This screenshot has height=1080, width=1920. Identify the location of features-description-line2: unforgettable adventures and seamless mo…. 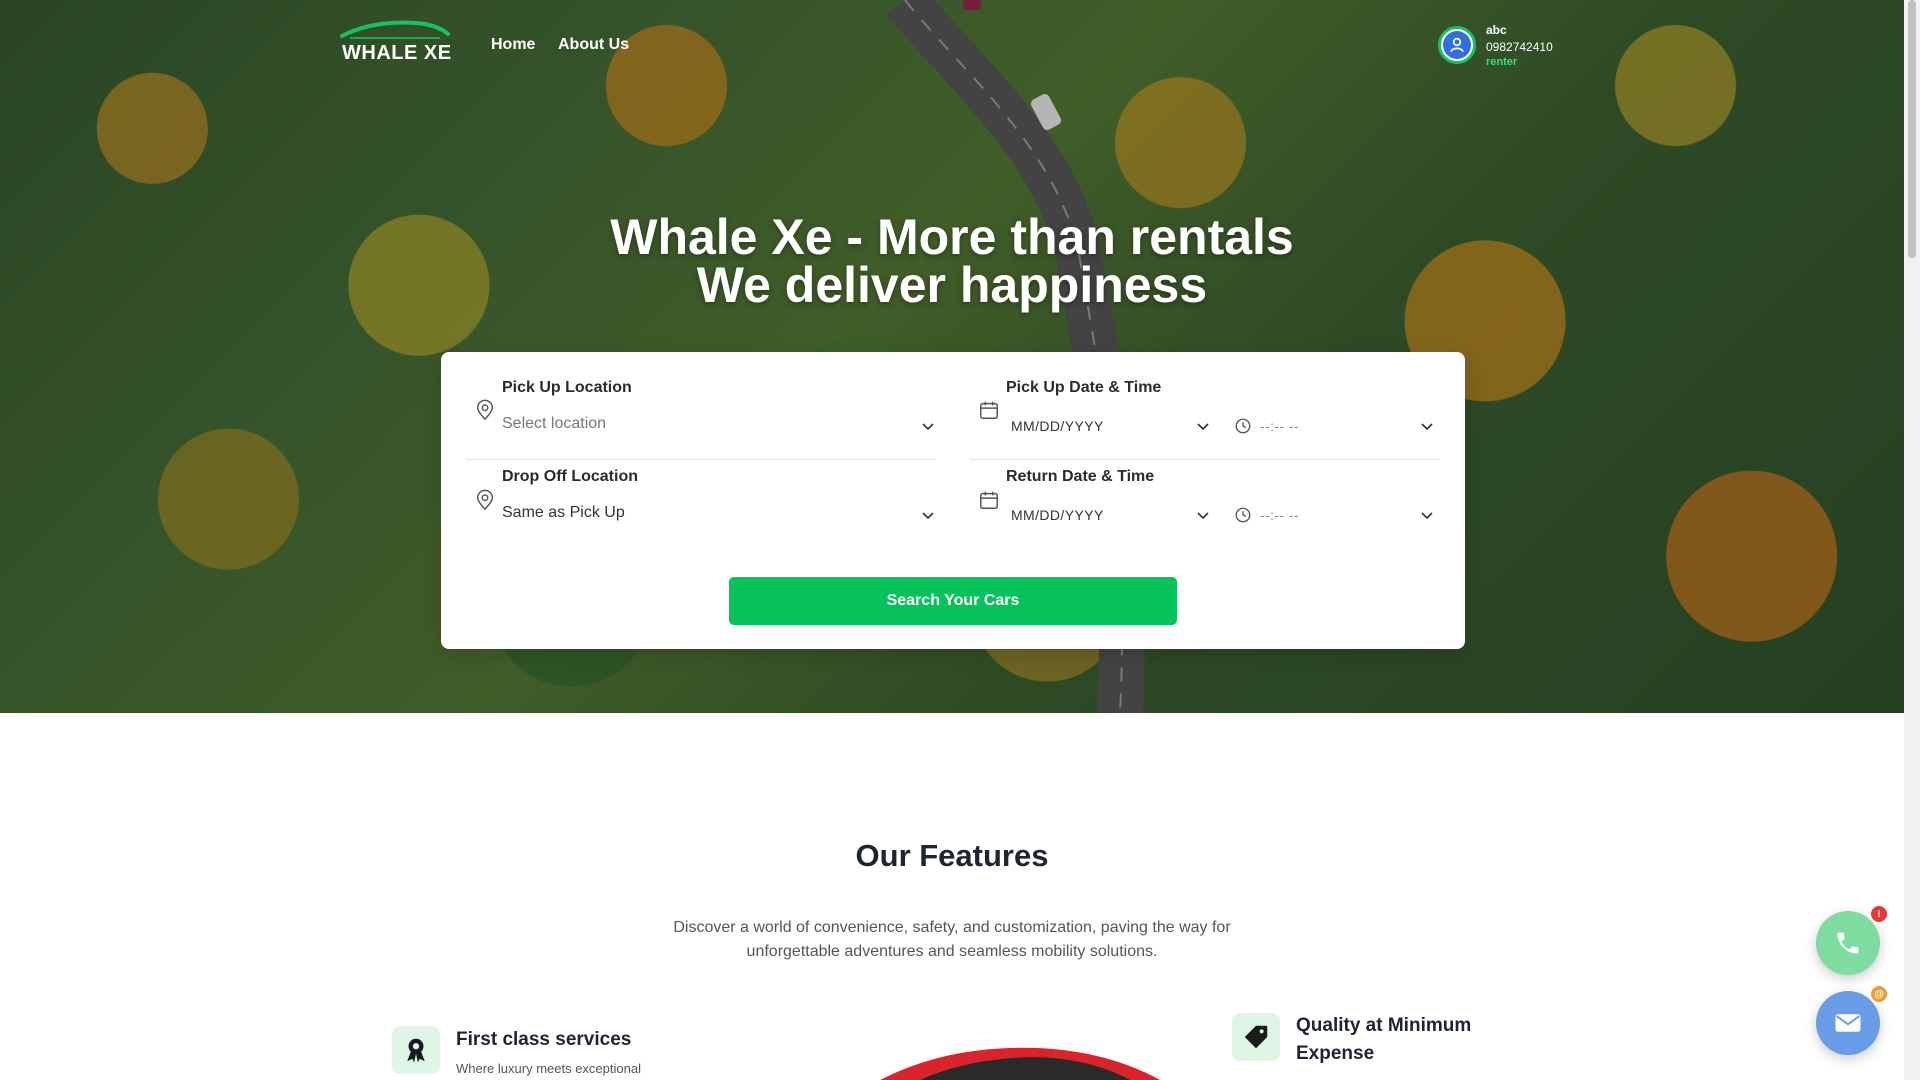
(952, 951).